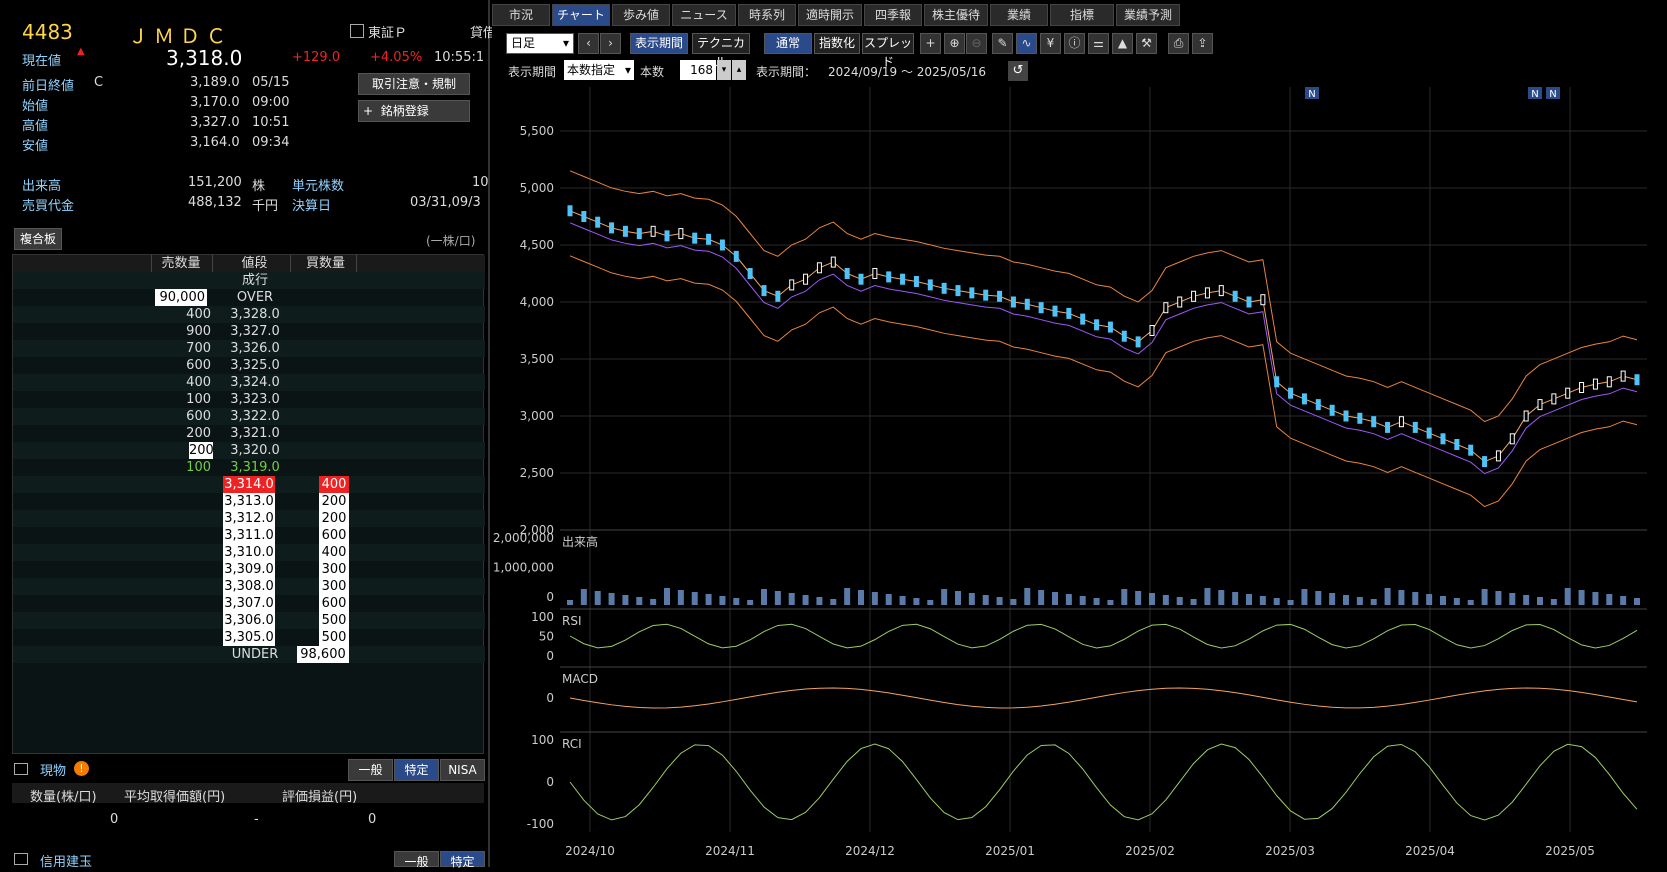  I want to click on stock-name: ＪＭＤＣ, so click(180, 36).